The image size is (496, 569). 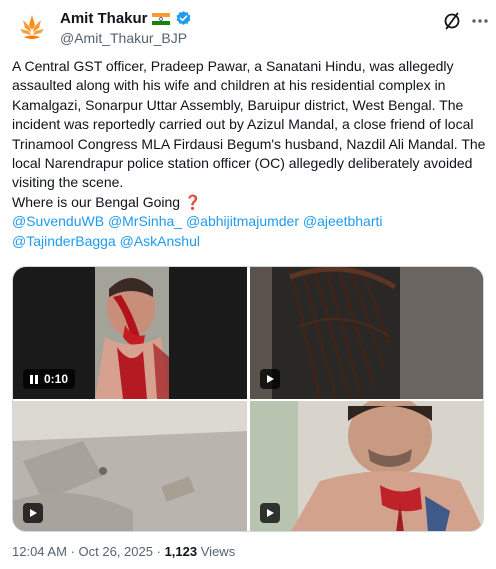 What do you see at coordinates (452, 21) in the screenshot?
I see `grok-slash-icon` at bounding box center [452, 21].